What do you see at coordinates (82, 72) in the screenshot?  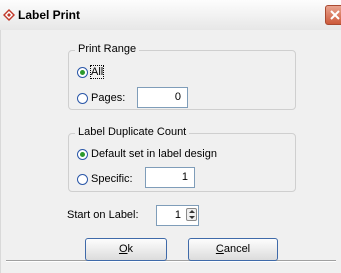 I see `print-range-all-radio` at bounding box center [82, 72].